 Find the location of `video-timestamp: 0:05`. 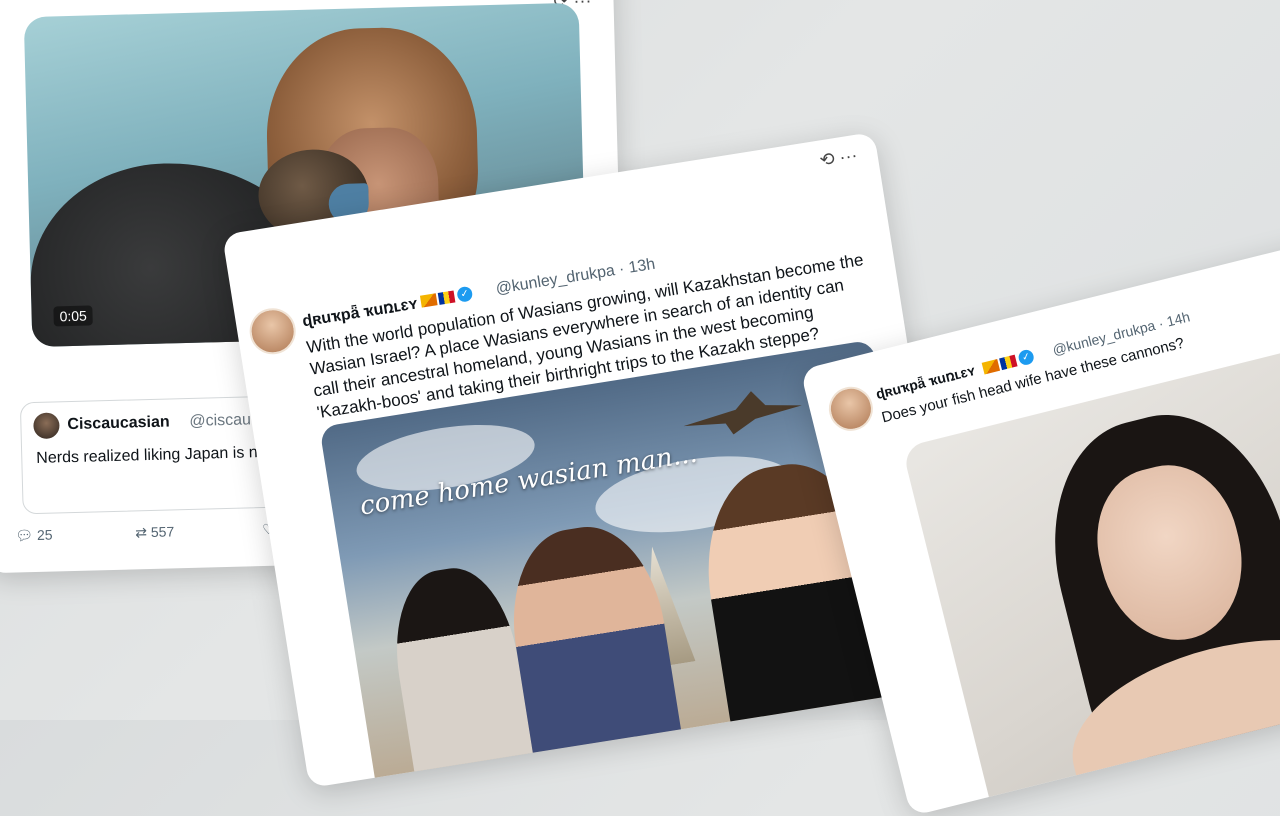

video-timestamp: 0:05 is located at coordinates (73, 316).